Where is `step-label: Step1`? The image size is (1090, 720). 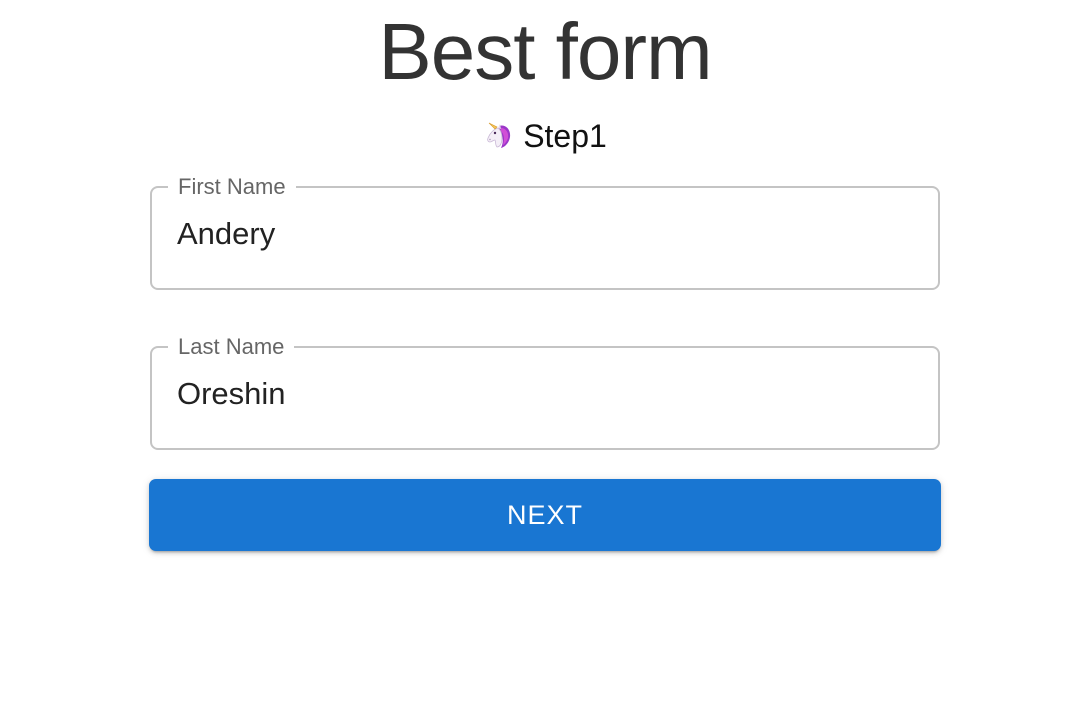
step-label: Step1 is located at coordinates (565, 136).